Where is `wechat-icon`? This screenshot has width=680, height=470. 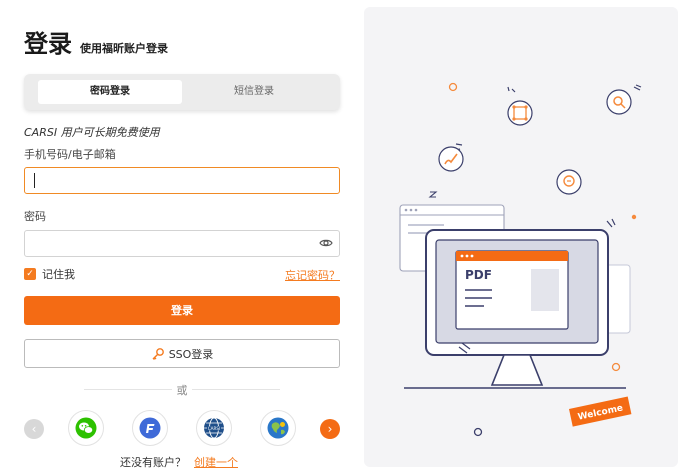 wechat-icon is located at coordinates (86, 428).